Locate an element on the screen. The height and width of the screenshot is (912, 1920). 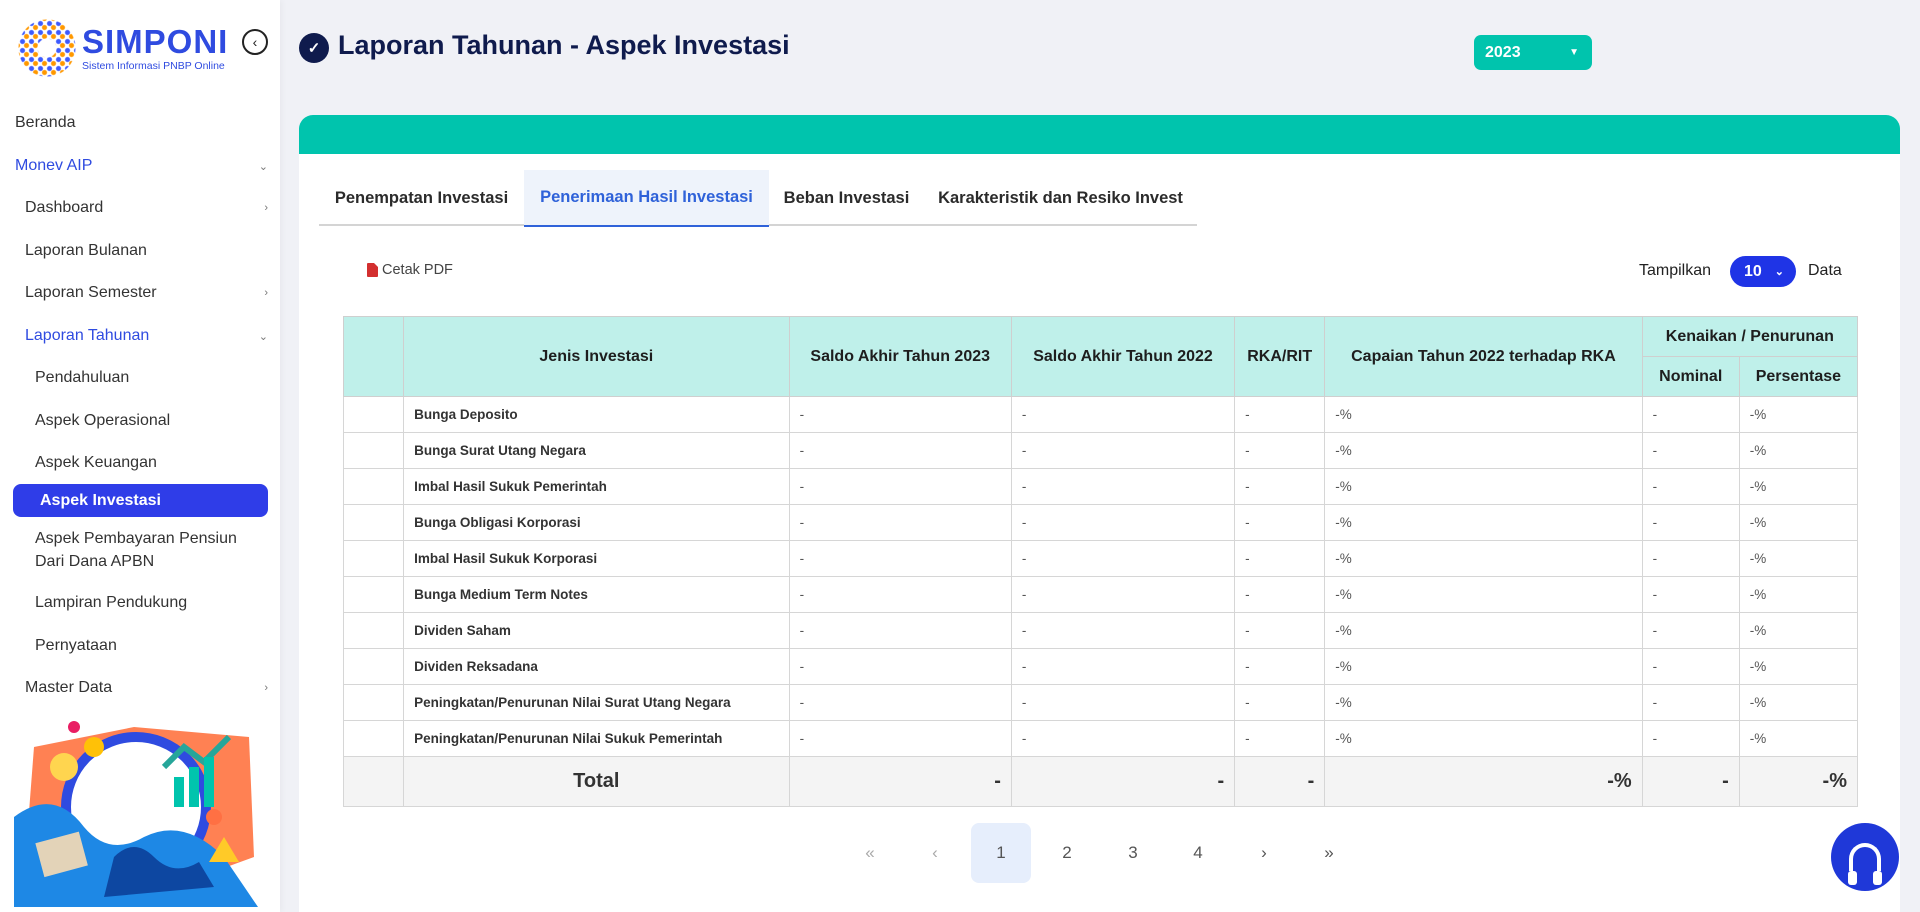
sidebar-item-label: Aspek Pembayaran Pensiun Dari Dana APBN is located at coordinates (136, 550).